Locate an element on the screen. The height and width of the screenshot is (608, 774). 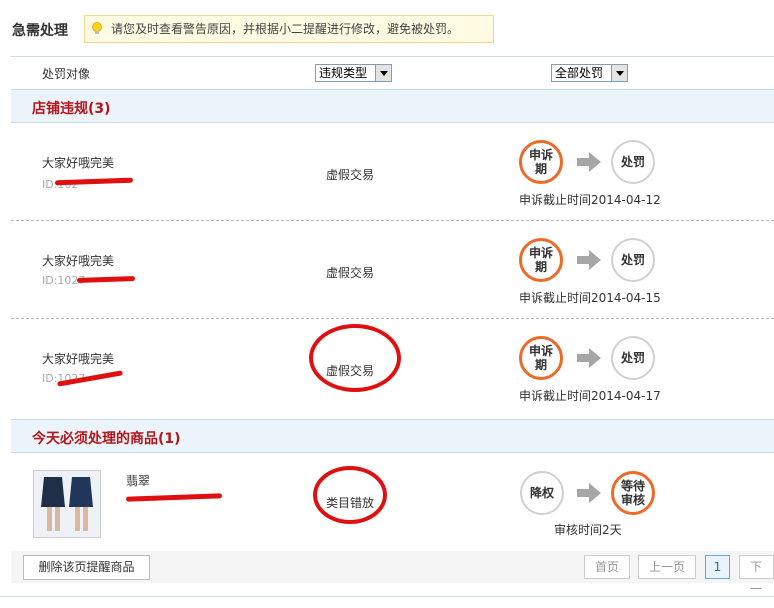
review-time-text: 审核时间2天 is located at coordinates (588, 530).